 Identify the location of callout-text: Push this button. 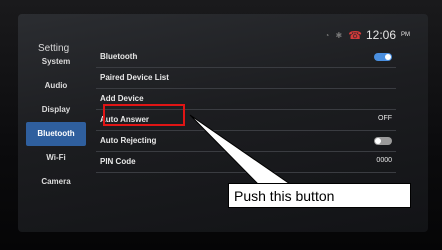
(284, 196).